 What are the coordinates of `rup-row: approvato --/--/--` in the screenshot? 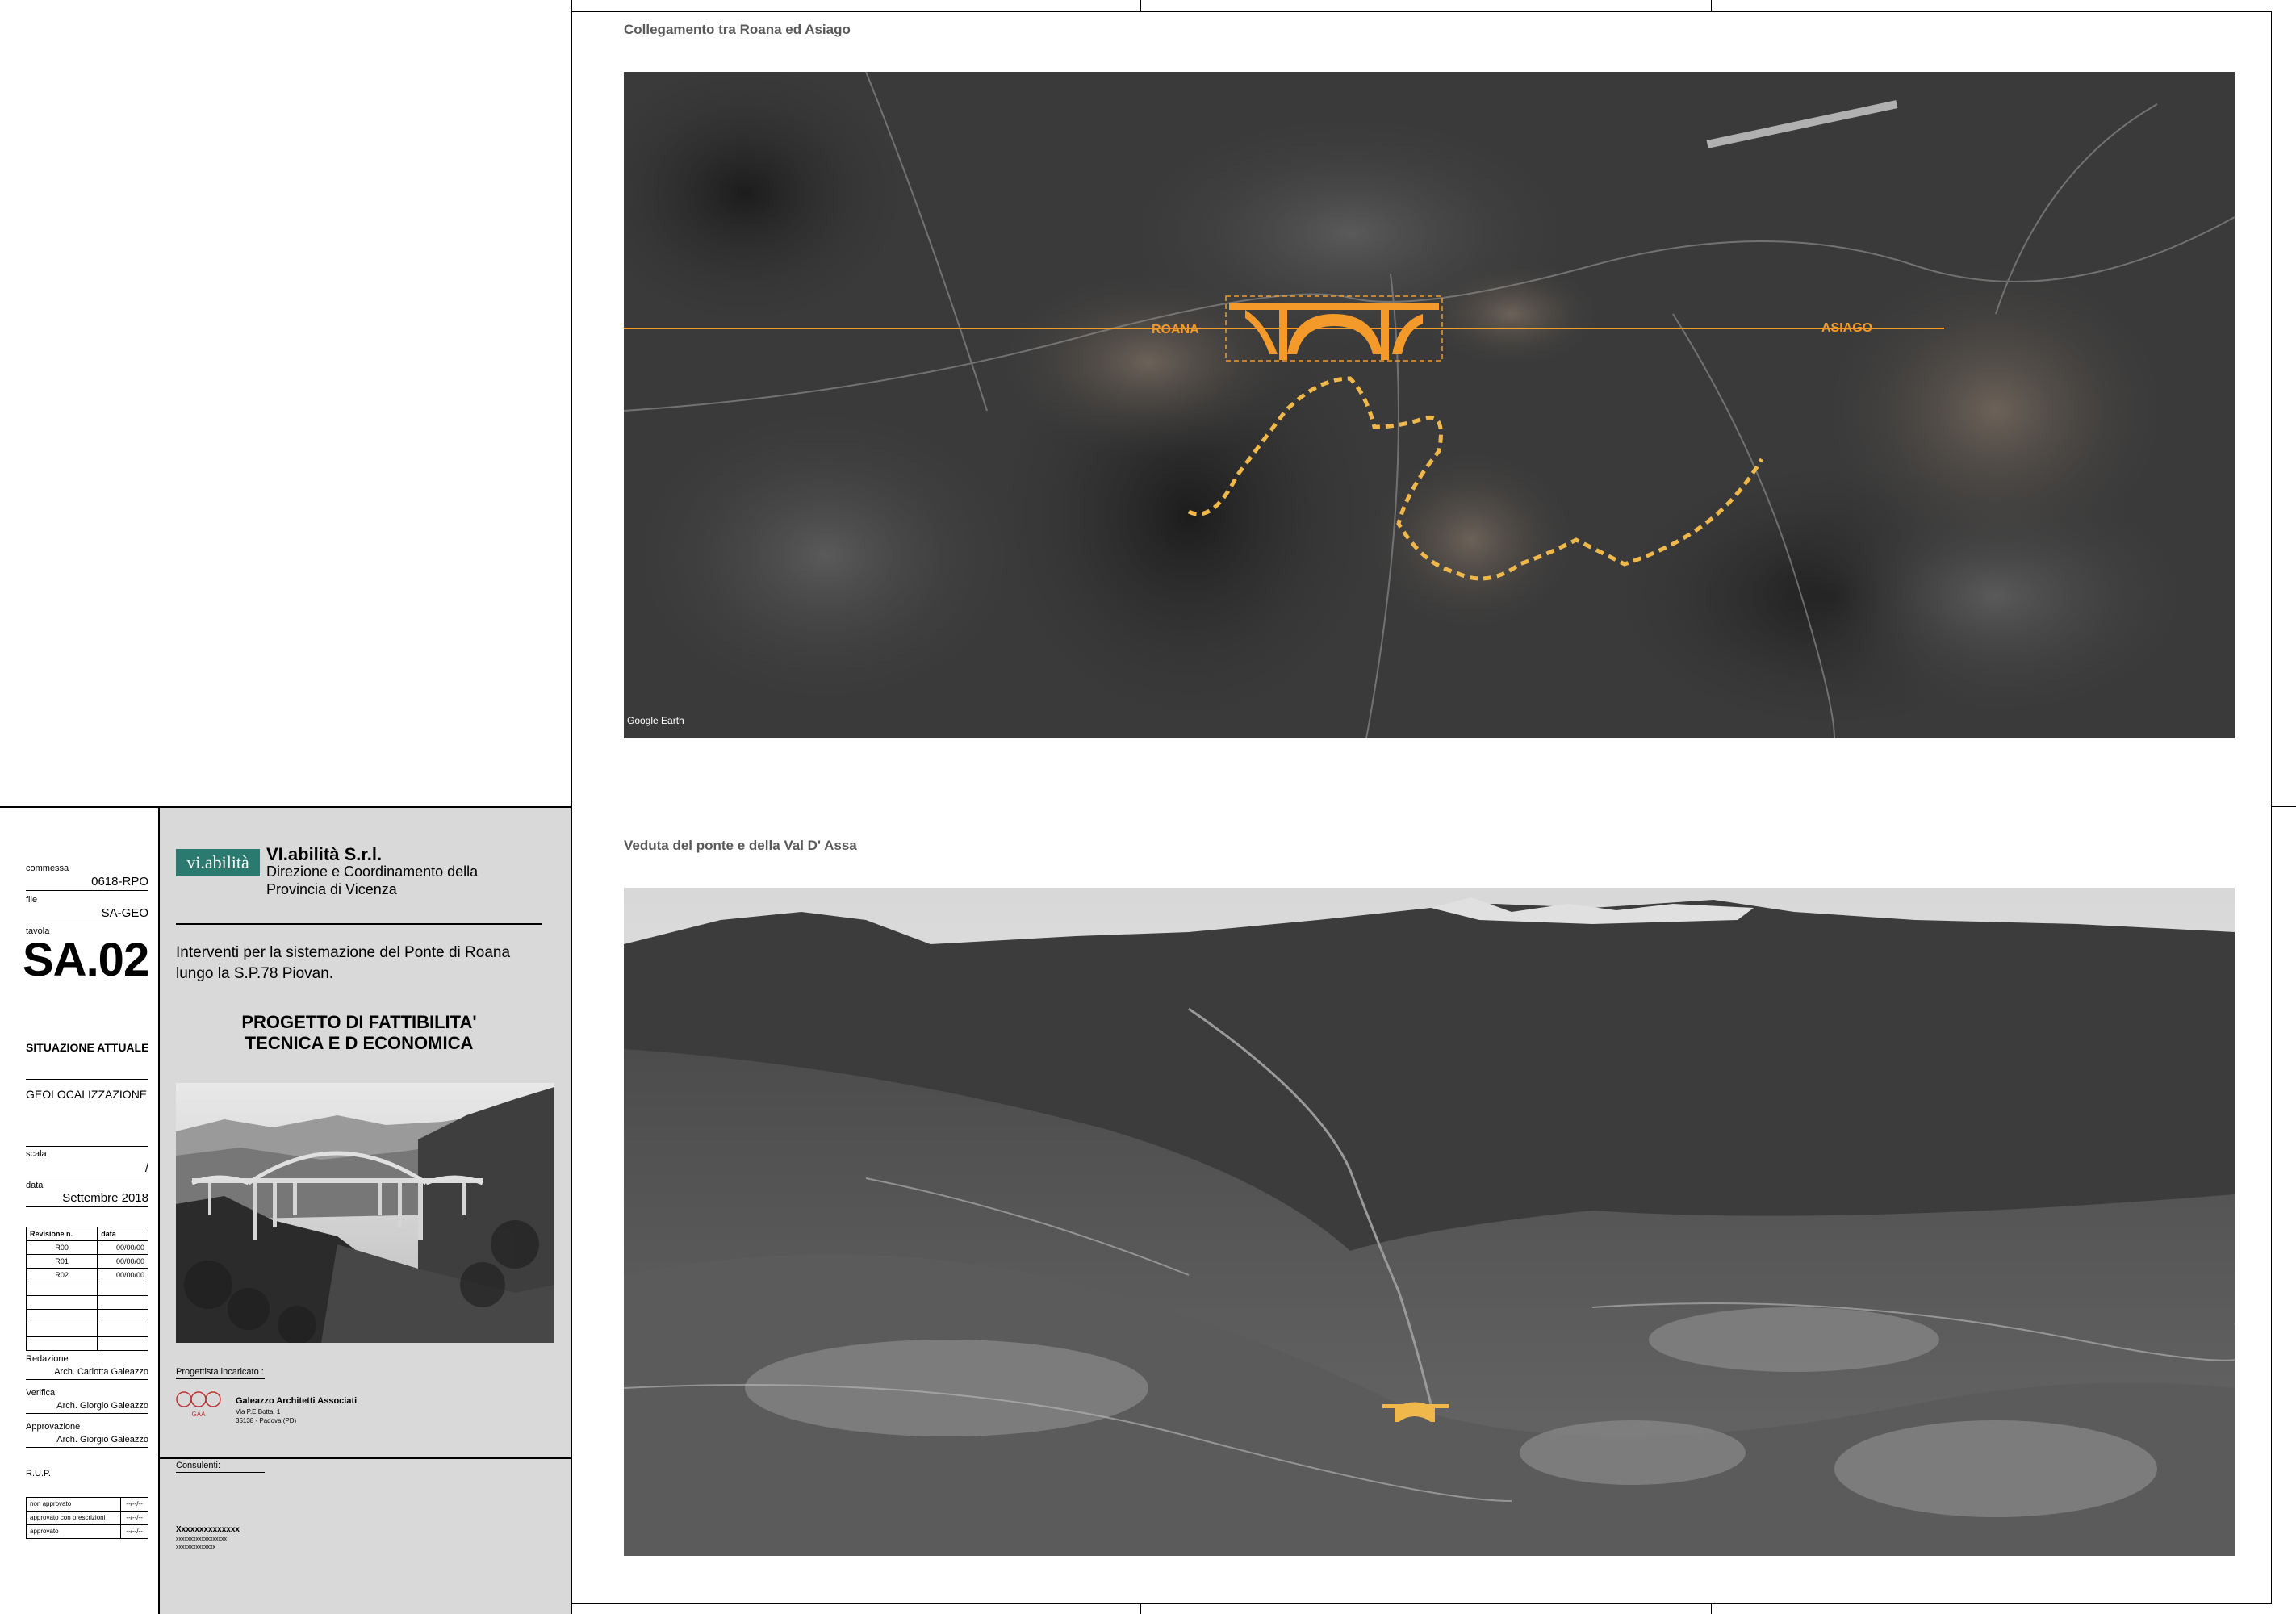 It's located at (86, 1531).